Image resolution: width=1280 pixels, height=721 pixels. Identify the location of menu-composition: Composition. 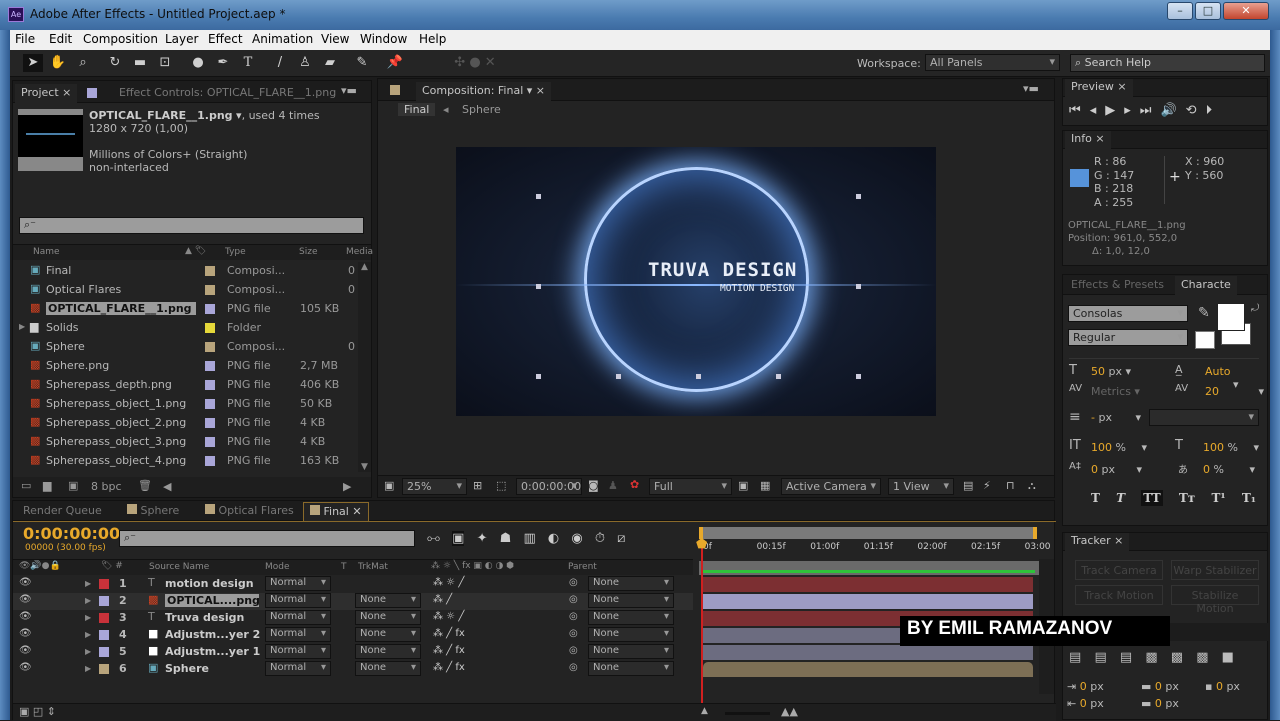
(120, 39).